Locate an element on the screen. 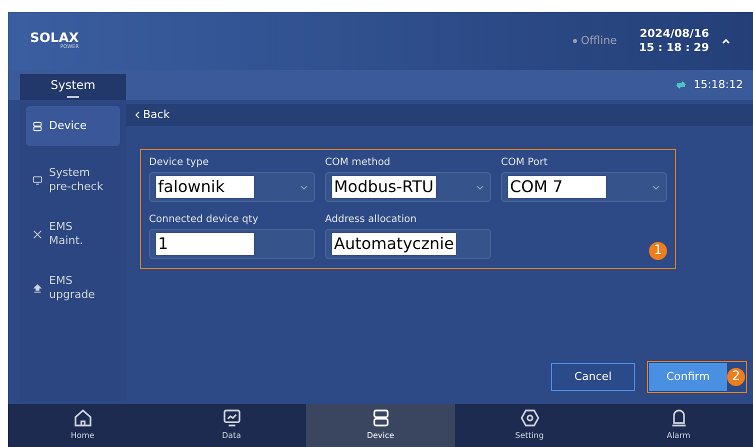 The height and width of the screenshot is (447, 753). input-field: 1 is located at coordinates (232, 244).